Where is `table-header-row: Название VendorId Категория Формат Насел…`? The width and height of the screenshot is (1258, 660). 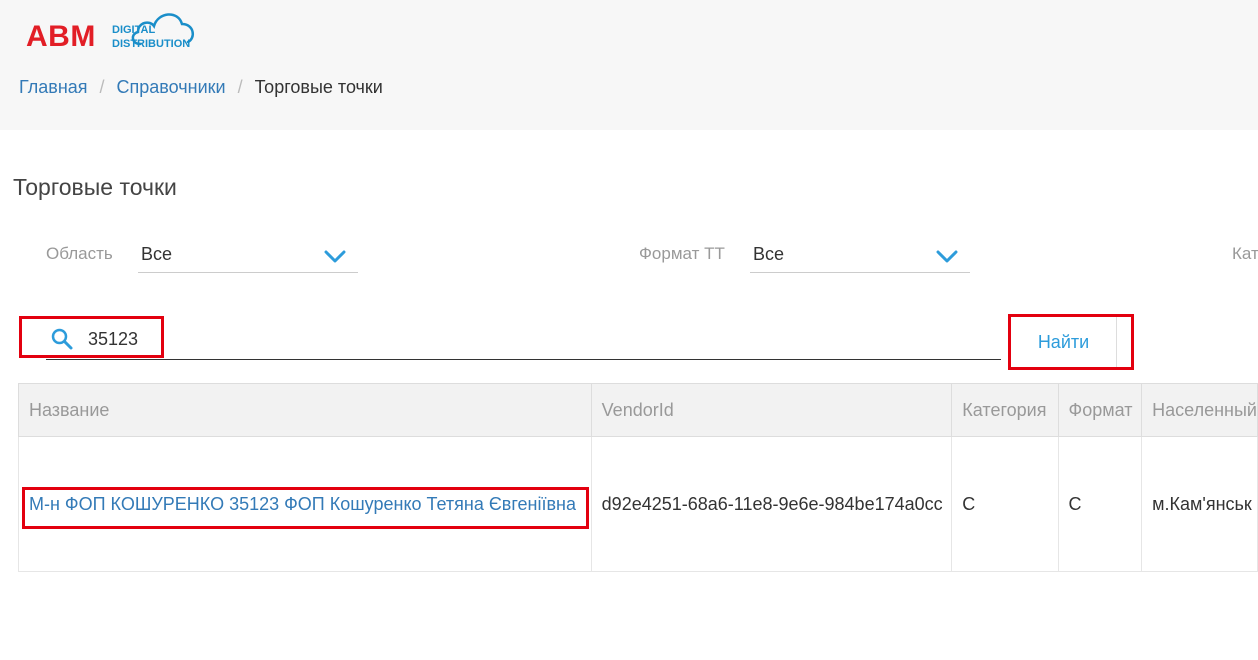
table-header-row: Название VendorId Категория Формат Насел… is located at coordinates (638, 410).